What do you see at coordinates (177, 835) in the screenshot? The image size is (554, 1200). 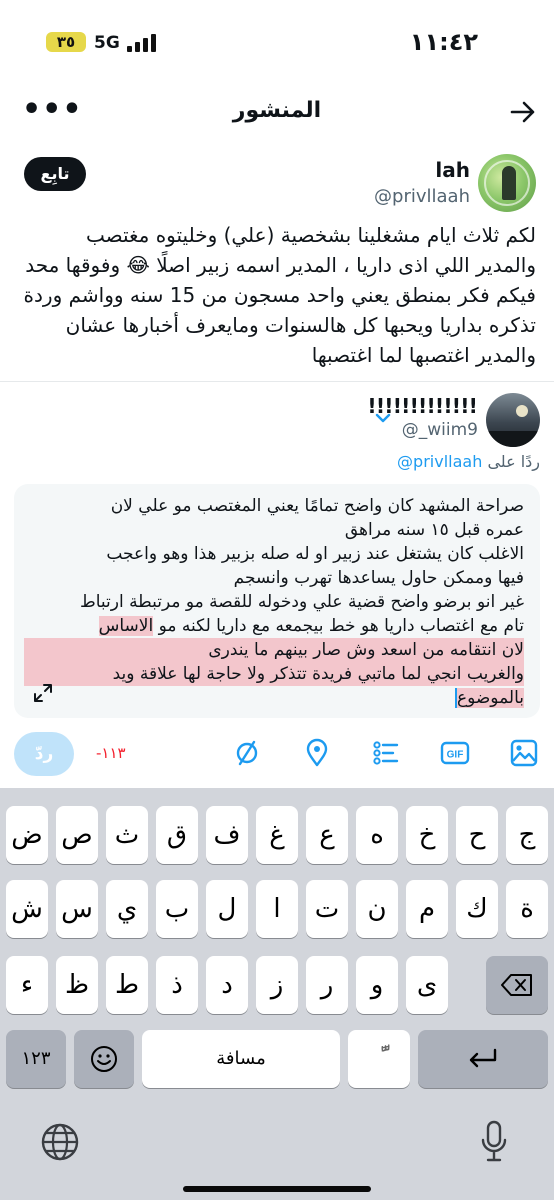 I see `key: ق` at bounding box center [177, 835].